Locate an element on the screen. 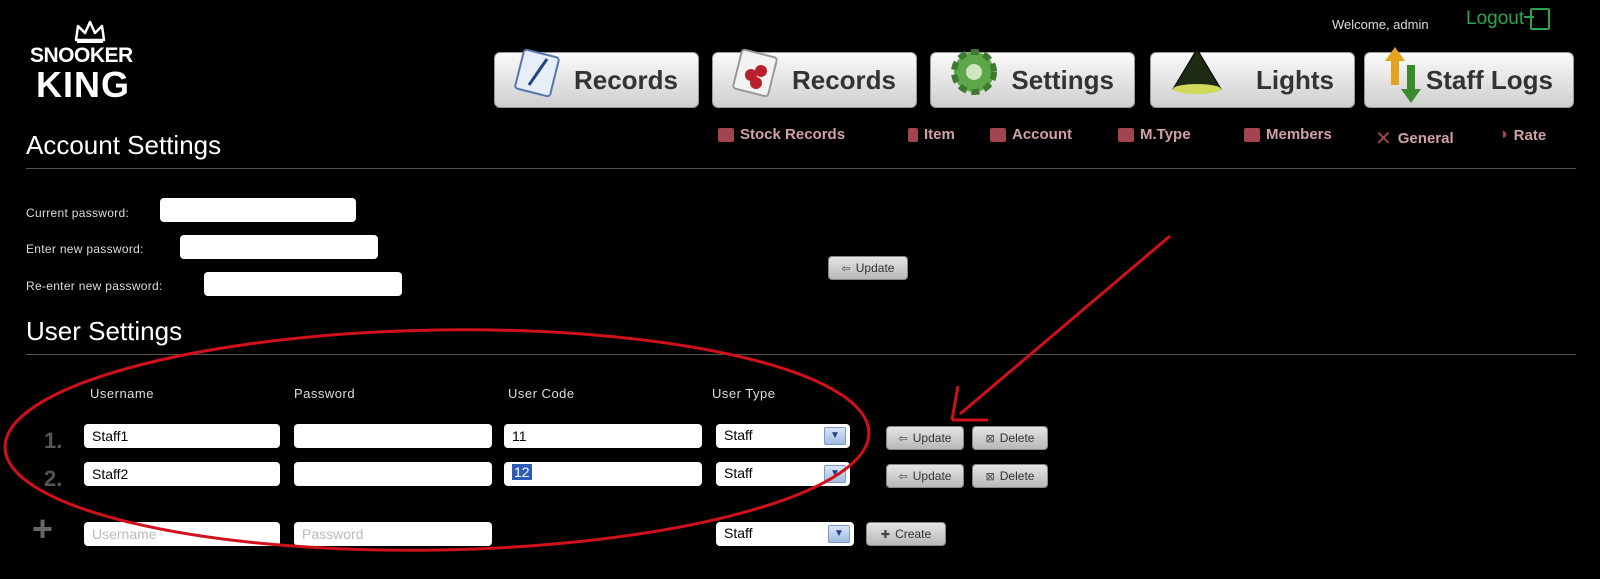 The height and width of the screenshot is (579, 1600). crown-icon is located at coordinates (90, 31).